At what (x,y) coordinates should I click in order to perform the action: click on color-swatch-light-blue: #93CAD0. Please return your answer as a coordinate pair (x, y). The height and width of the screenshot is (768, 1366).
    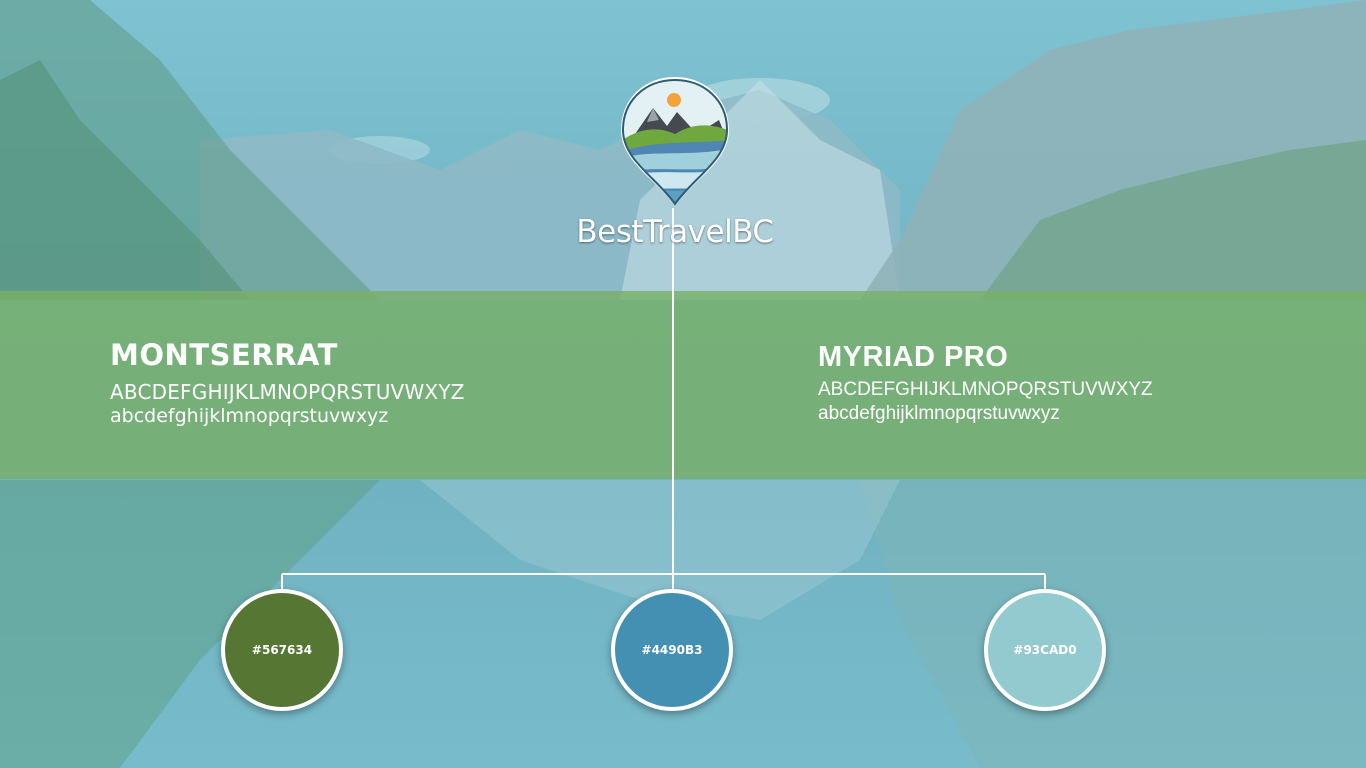
    Looking at the image, I should click on (1045, 650).